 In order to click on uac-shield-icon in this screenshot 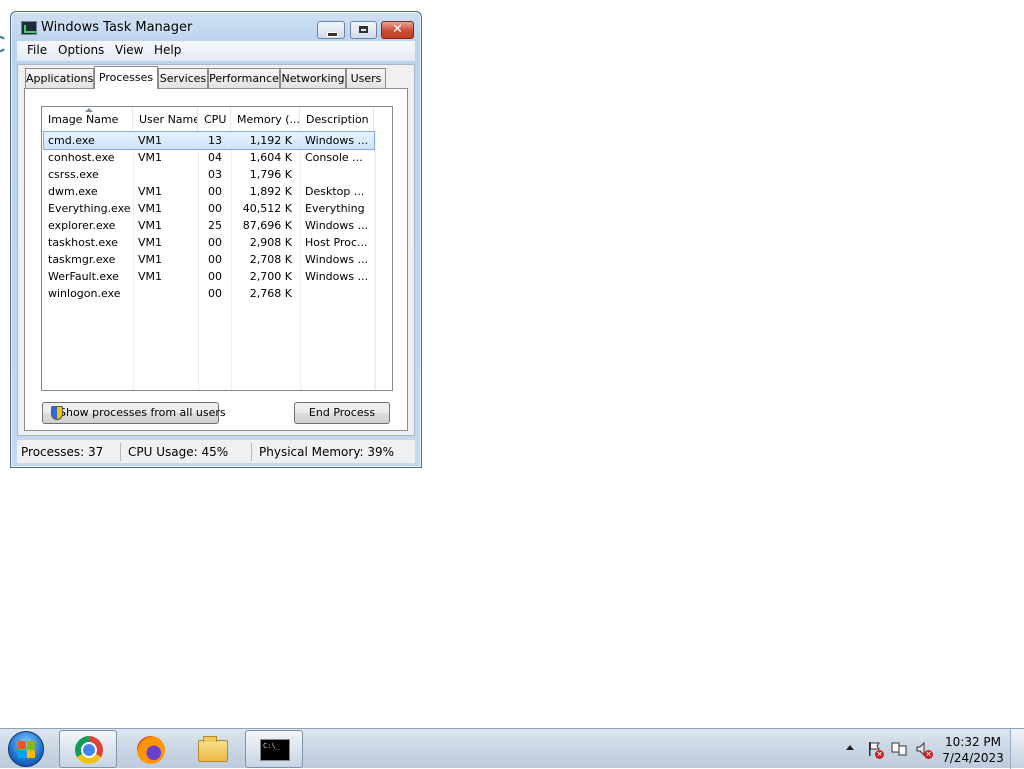, I will do `click(57, 413)`.